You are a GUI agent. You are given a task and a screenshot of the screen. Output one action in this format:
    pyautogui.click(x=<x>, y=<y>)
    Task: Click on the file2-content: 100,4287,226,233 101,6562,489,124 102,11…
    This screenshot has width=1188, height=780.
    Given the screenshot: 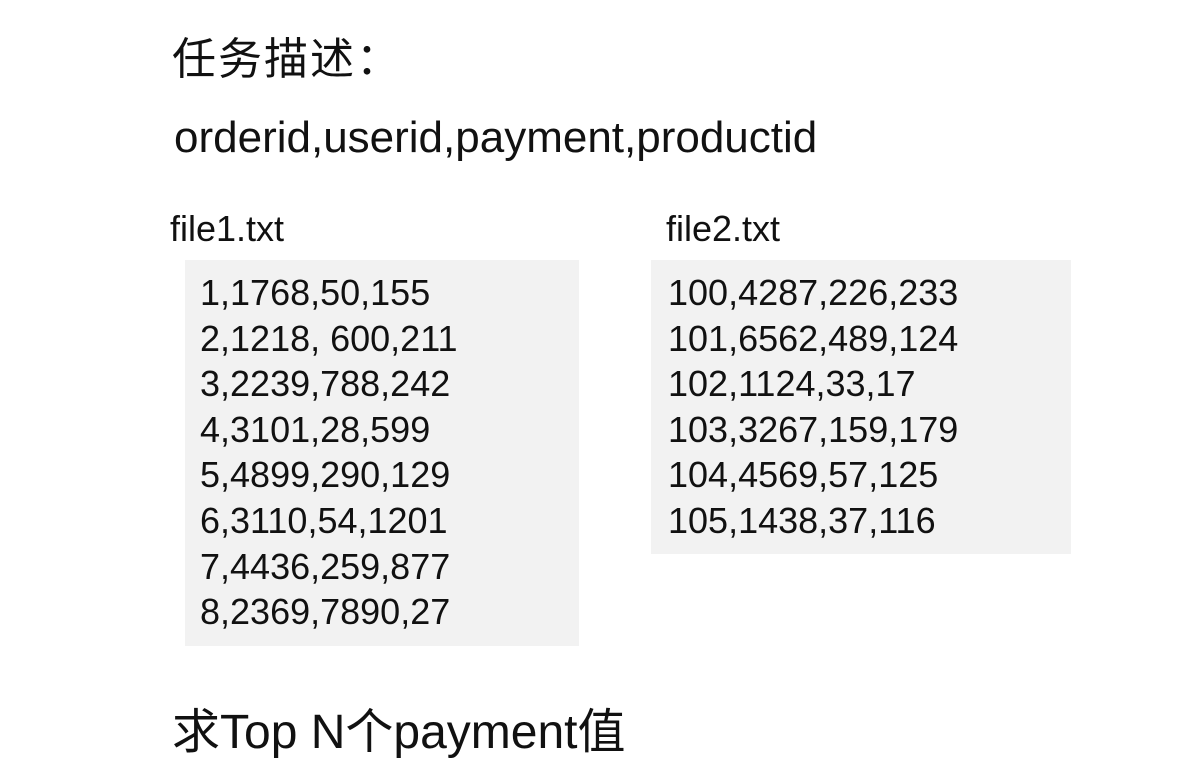 What is the action you would take?
    pyautogui.click(x=861, y=407)
    